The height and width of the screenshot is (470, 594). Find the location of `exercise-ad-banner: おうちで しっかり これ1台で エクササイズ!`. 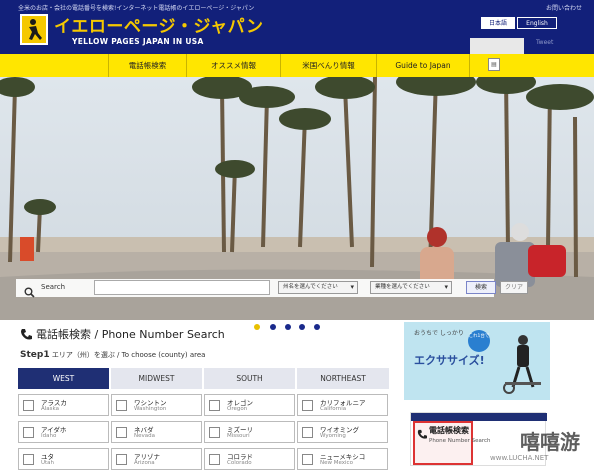

exercise-ad-banner: おうちで しっかり これ1台で エクササイズ! is located at coordinates (477, 361).